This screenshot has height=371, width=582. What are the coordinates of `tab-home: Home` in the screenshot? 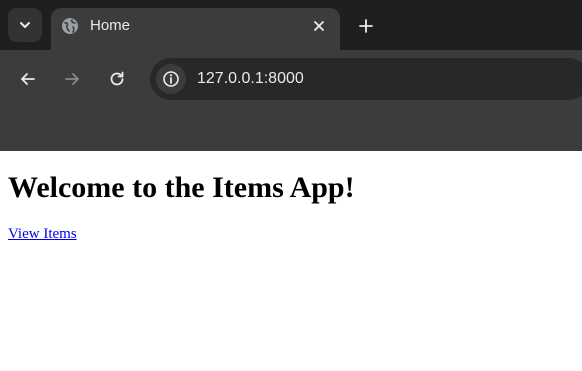 It's located at (195, 29).